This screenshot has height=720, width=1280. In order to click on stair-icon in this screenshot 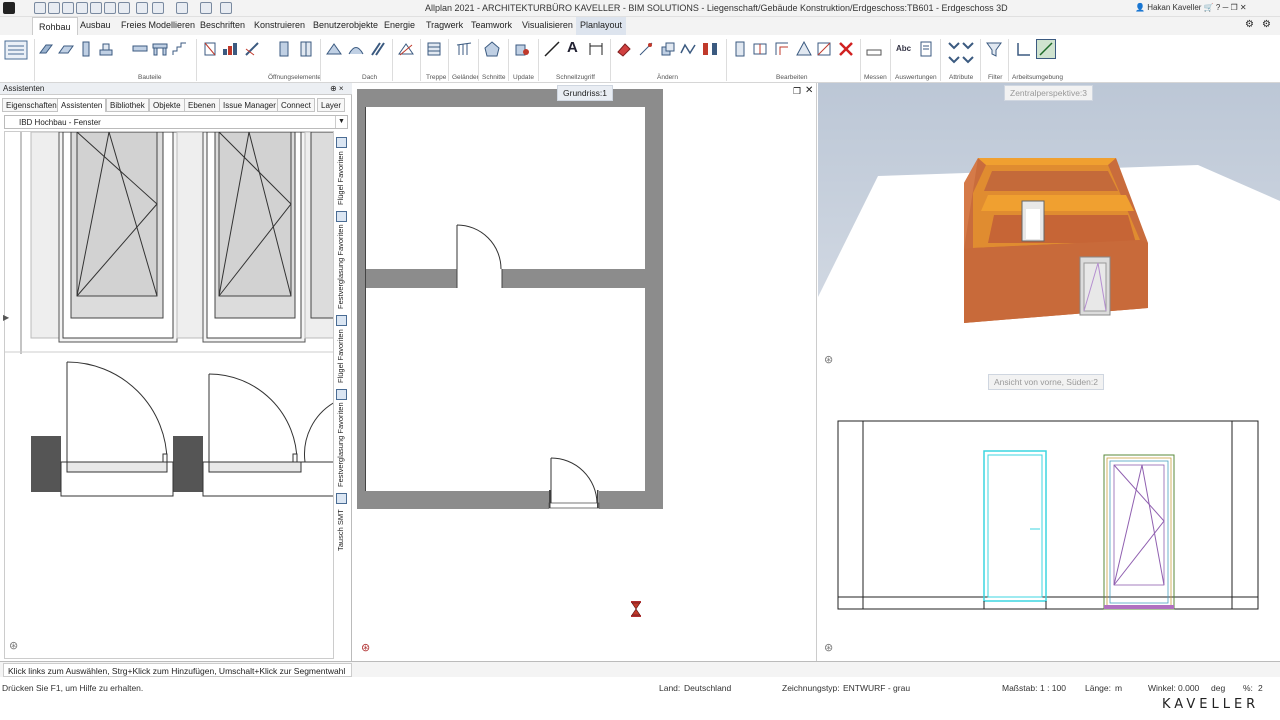, I will do `click(180, 49)`.